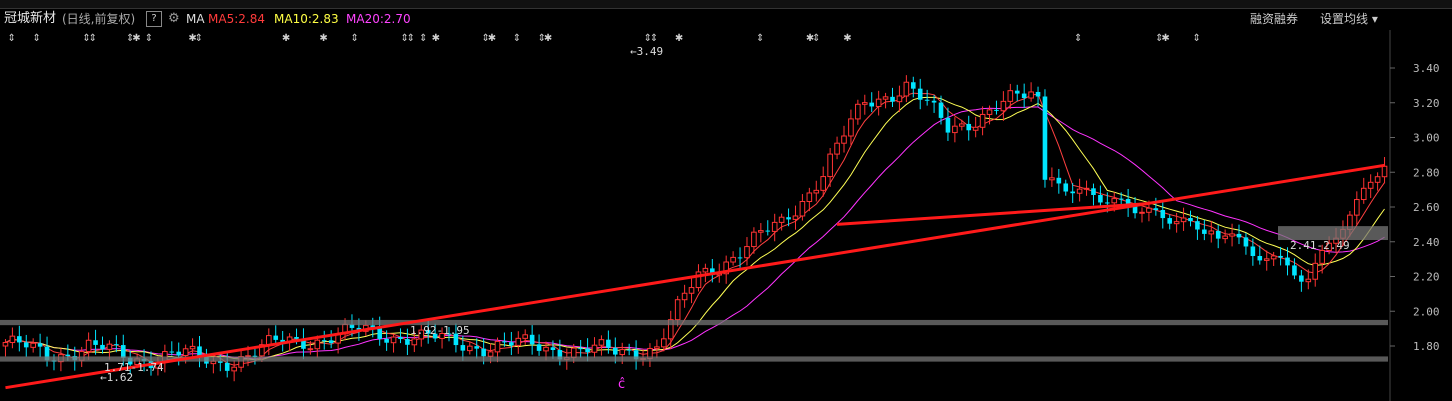  Describe the element at coordinates (1426, 68) in the screenshot. I see `price-tick-label: 3.40` at that location.